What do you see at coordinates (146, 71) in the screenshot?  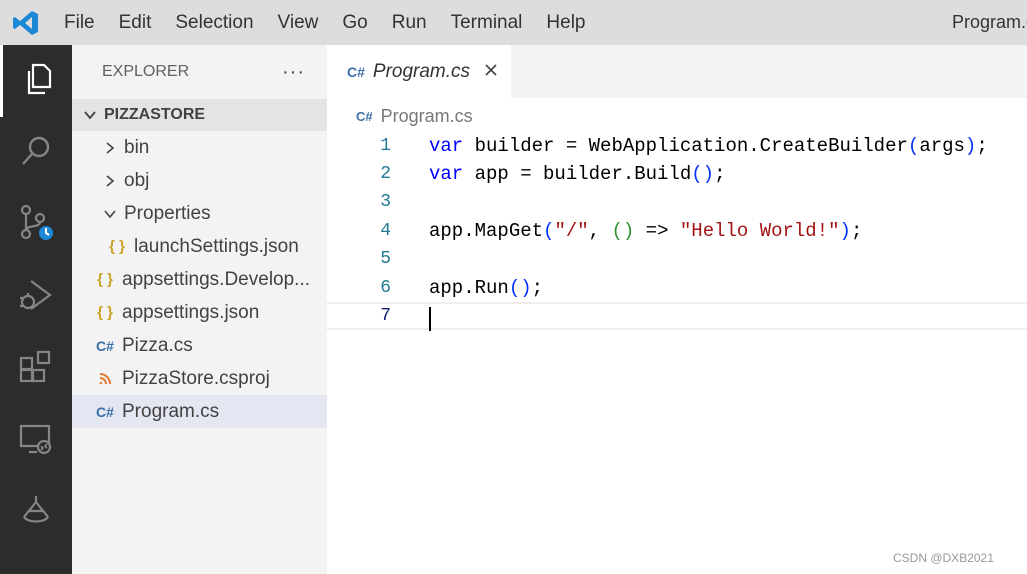 I see `explorer-title: EXPLORER` at bounding box center [146, 71].